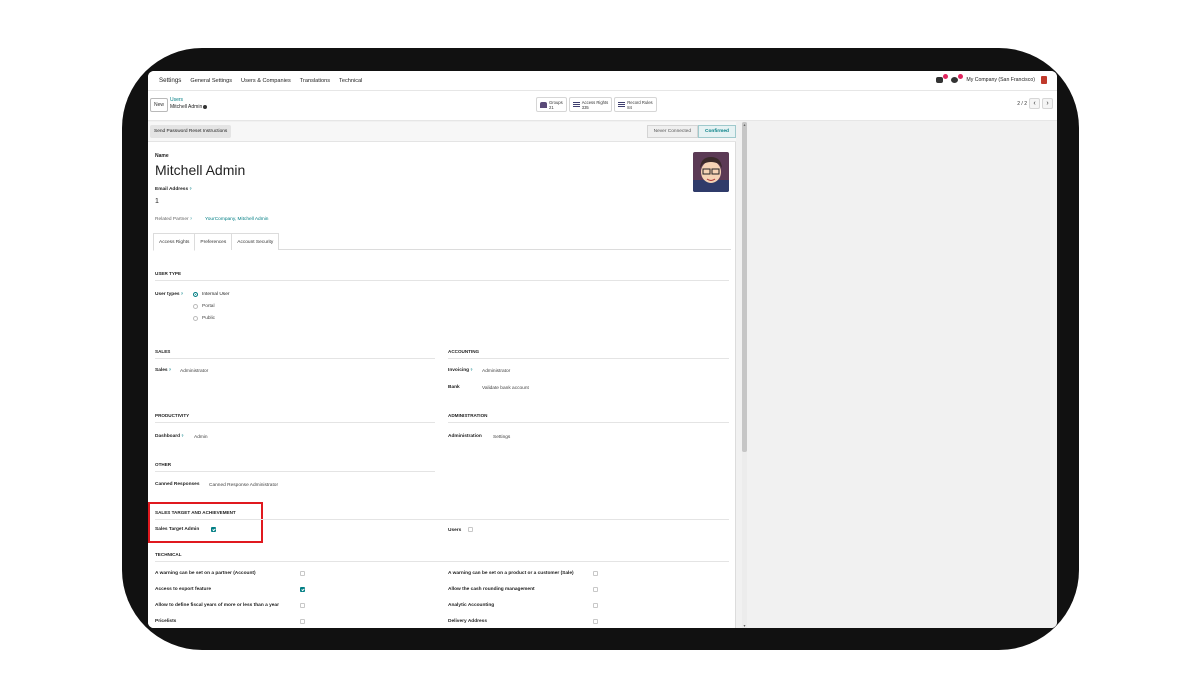 Image resolution: width=1200 pixels, height=697 pixels. Describe the element at coordinates (168, 554) in the screenshot. I see `section-technical: TECHNICAL` at that location.